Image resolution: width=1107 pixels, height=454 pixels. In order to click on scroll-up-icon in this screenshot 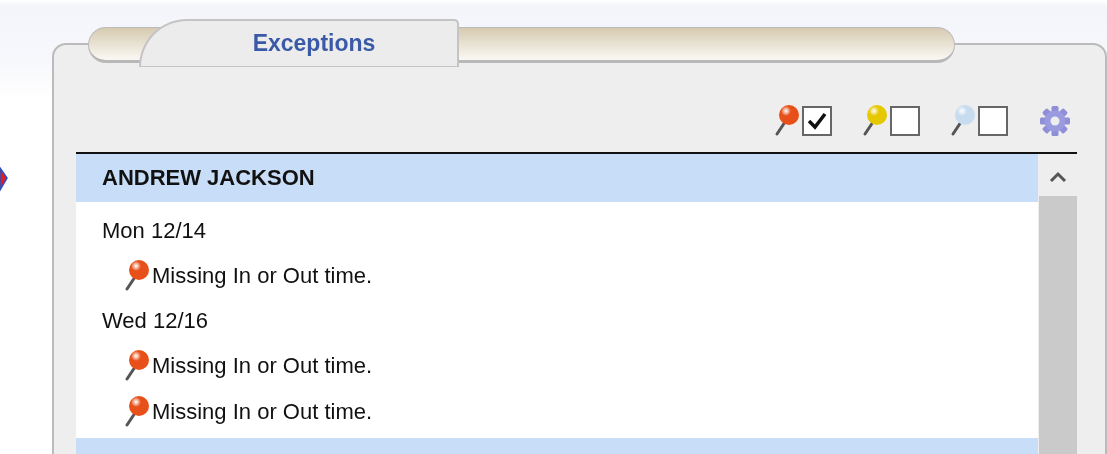, I will do `click(1057, 177)`.